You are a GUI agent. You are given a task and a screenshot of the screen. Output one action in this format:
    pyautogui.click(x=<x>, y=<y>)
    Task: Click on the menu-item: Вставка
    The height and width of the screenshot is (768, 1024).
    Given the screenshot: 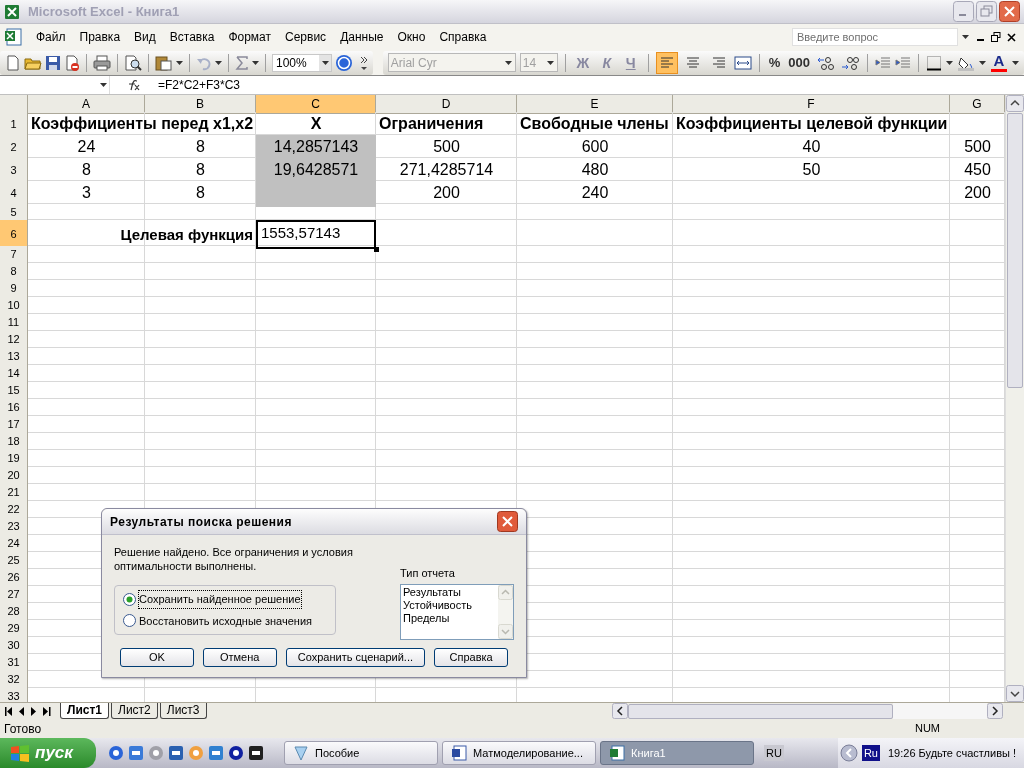 What is the action you would take?
    pyautogui.click(x=192, y=37)
    